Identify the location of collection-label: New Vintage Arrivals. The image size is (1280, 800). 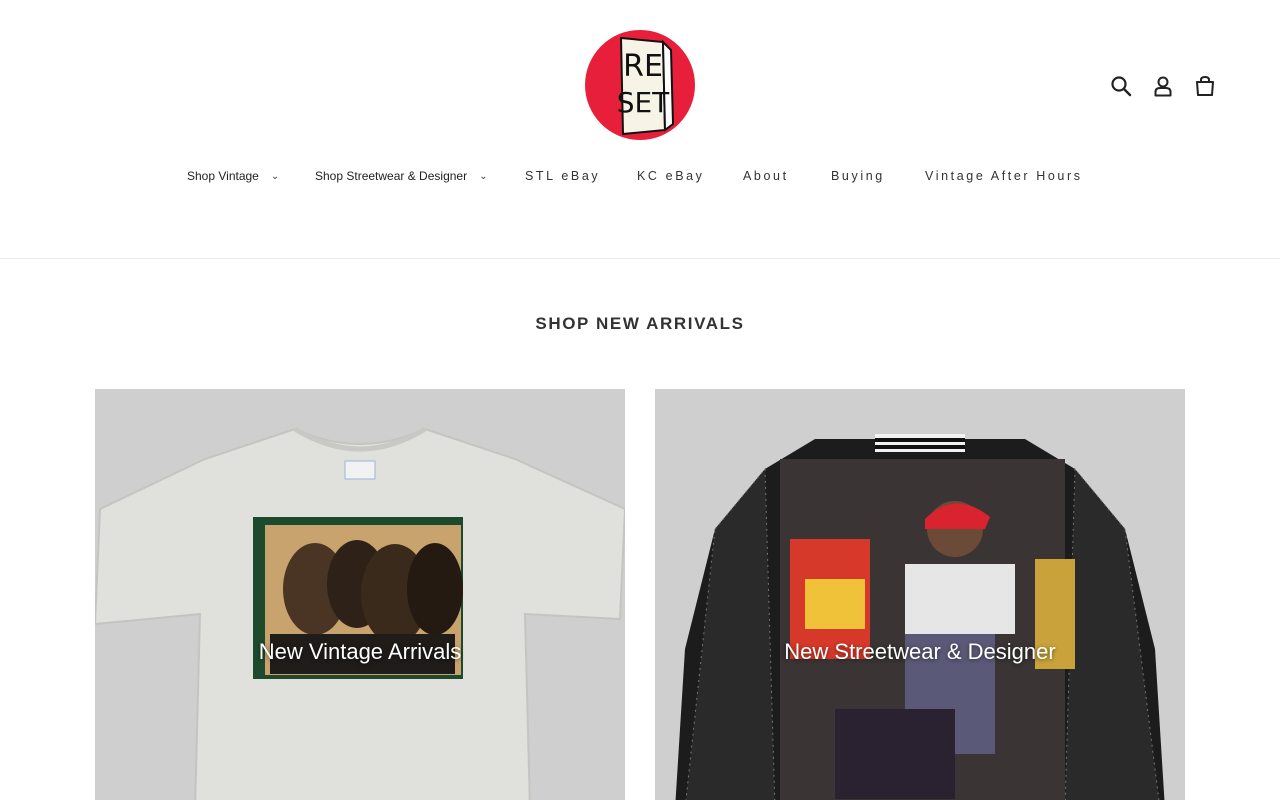
(360, 651).